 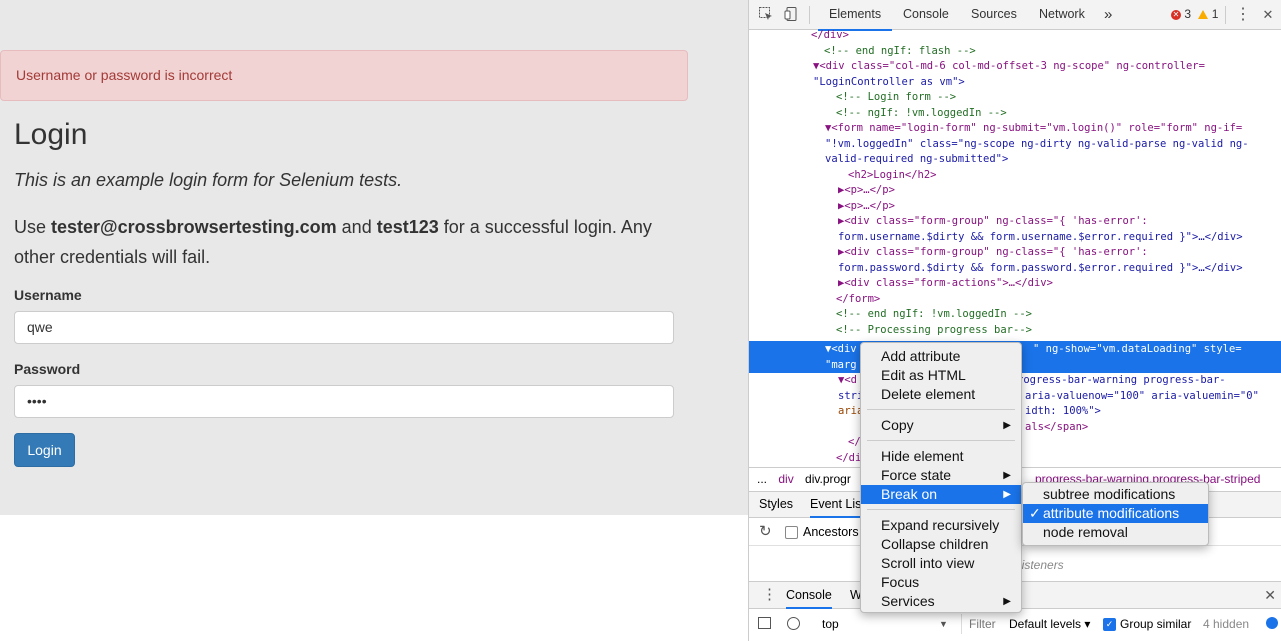 I want to click on filter-input: Filter, so click(x=982, y=624).